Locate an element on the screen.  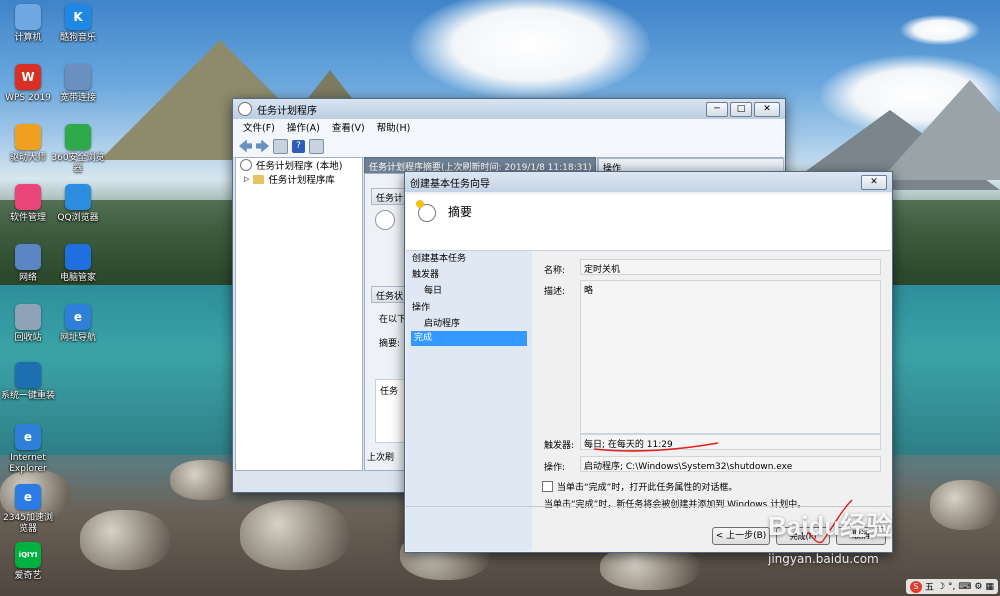
back-arrow-icon is located at coordinates (245, 146).